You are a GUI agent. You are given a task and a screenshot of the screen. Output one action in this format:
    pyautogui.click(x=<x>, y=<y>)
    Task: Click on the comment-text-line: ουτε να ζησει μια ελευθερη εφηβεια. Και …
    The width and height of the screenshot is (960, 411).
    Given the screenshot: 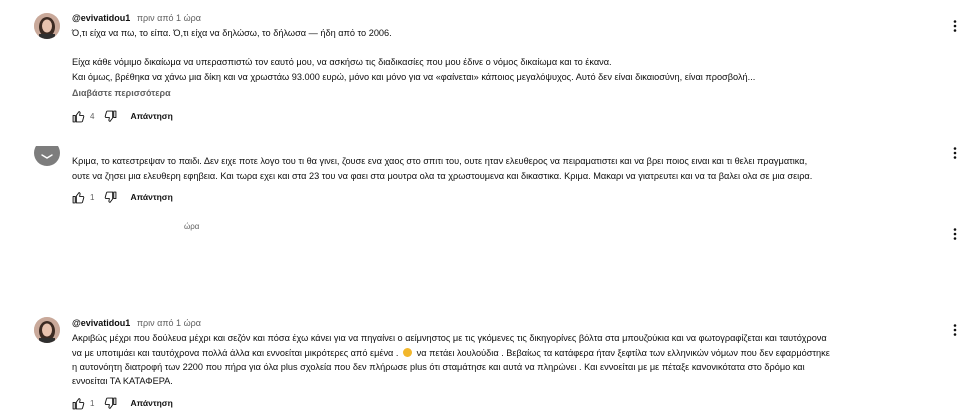 What is the action you would take?
    pyautogui.click(x=442, y=176)
    